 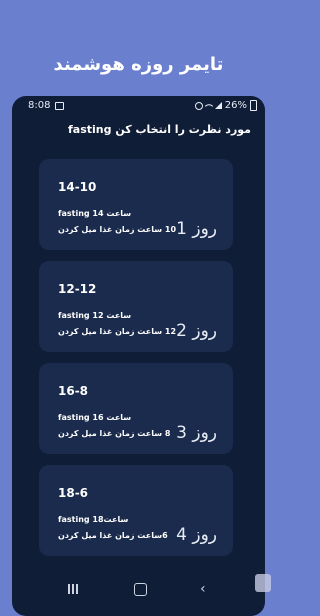 I want to click on day-label: روز 3, so click(x=196, y=433).